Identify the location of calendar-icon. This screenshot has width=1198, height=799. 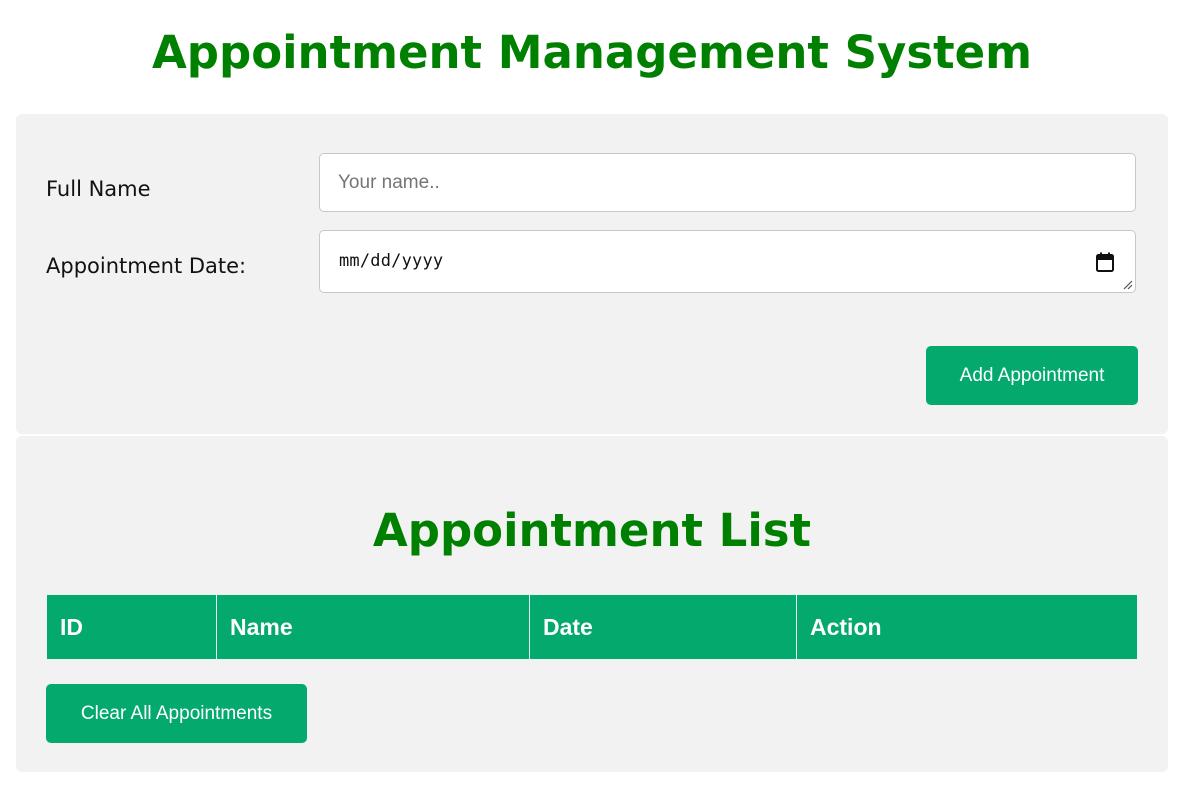
(1105, 262).